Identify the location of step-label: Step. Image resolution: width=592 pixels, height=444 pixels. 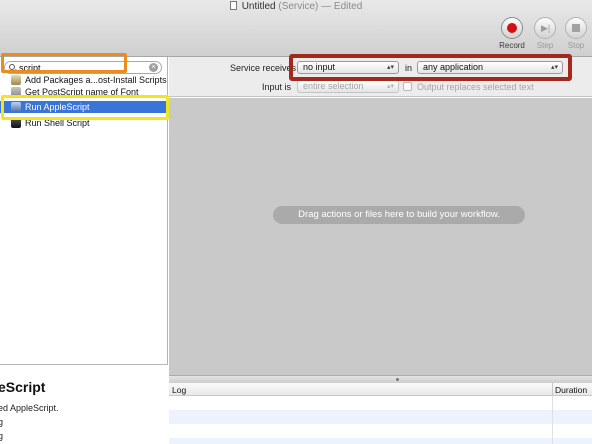
(545, 45).